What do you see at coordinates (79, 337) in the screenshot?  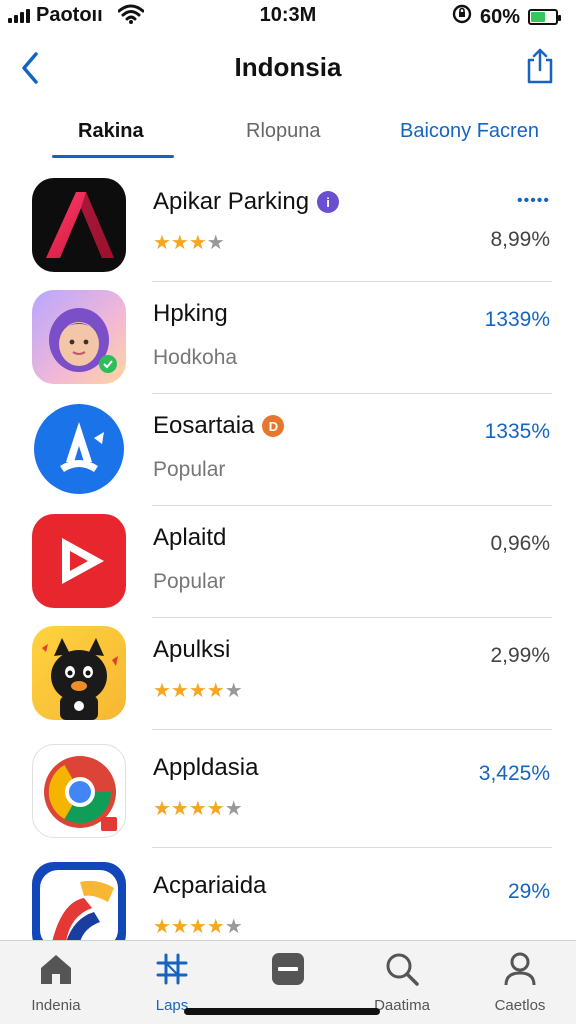 I see `app-icon-hpking` at bounding box center [79, 337].